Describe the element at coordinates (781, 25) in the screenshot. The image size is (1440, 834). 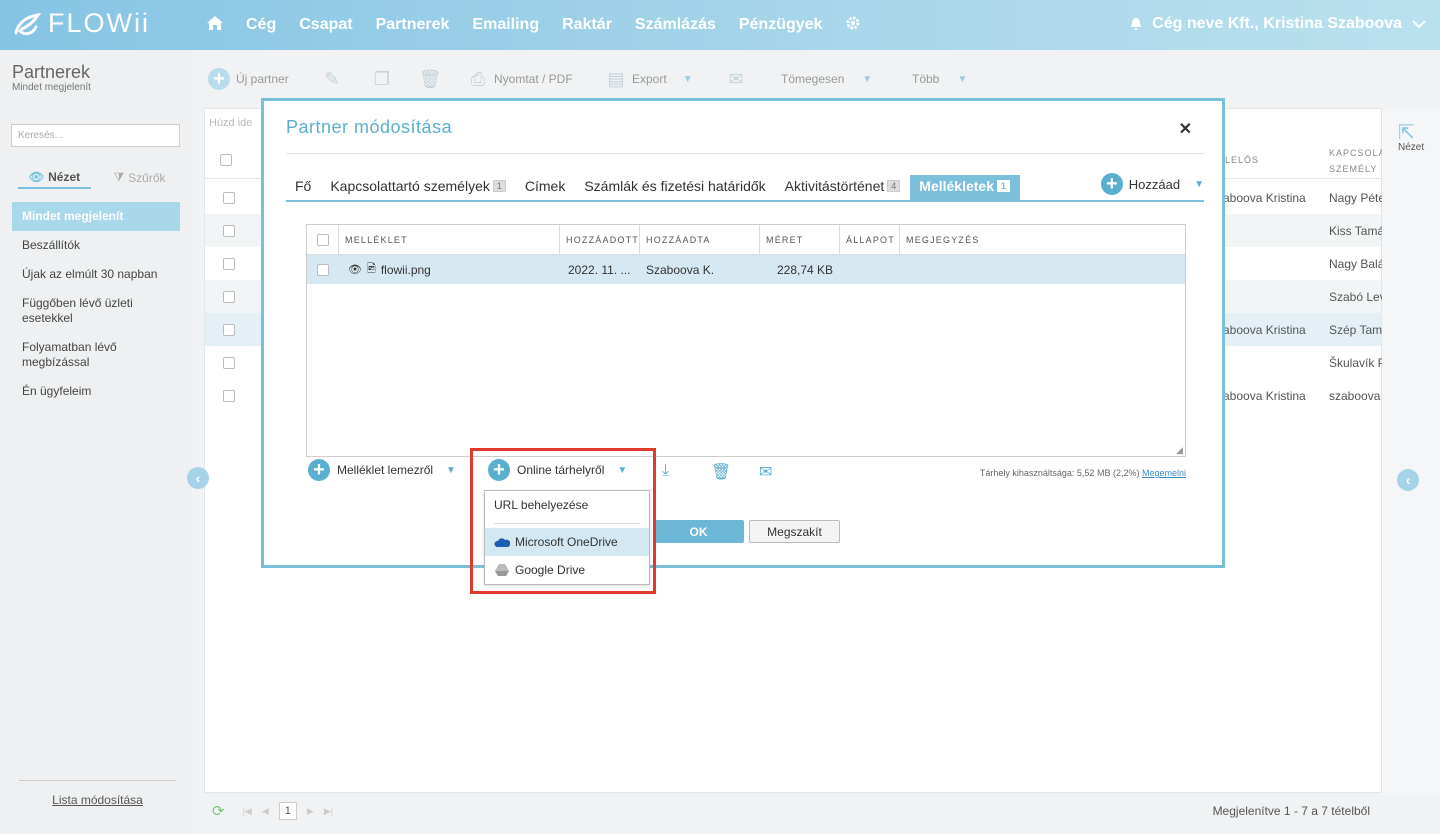
I see `nav-item-penzugyek: Pénzügyek` at that location.